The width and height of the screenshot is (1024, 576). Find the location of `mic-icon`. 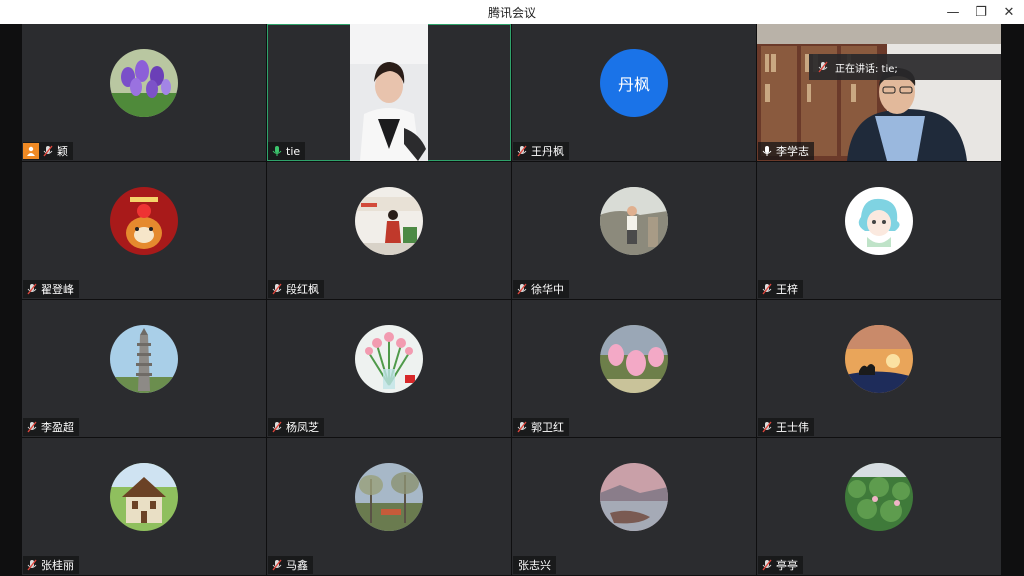

mic-icon is located at coordinates (767, 151).